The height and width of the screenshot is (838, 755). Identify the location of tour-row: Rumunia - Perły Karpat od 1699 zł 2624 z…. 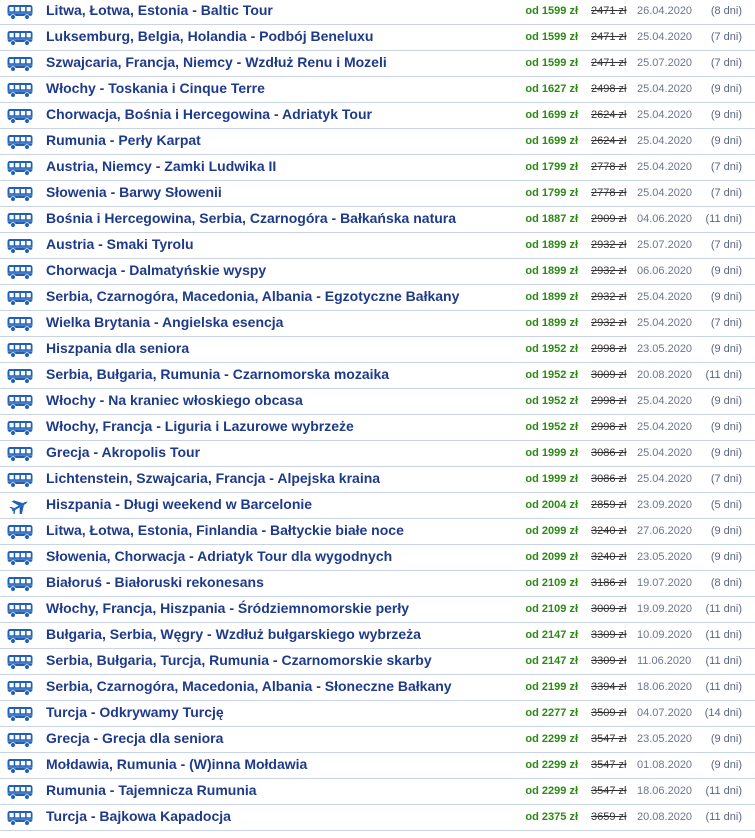
(377, 142).